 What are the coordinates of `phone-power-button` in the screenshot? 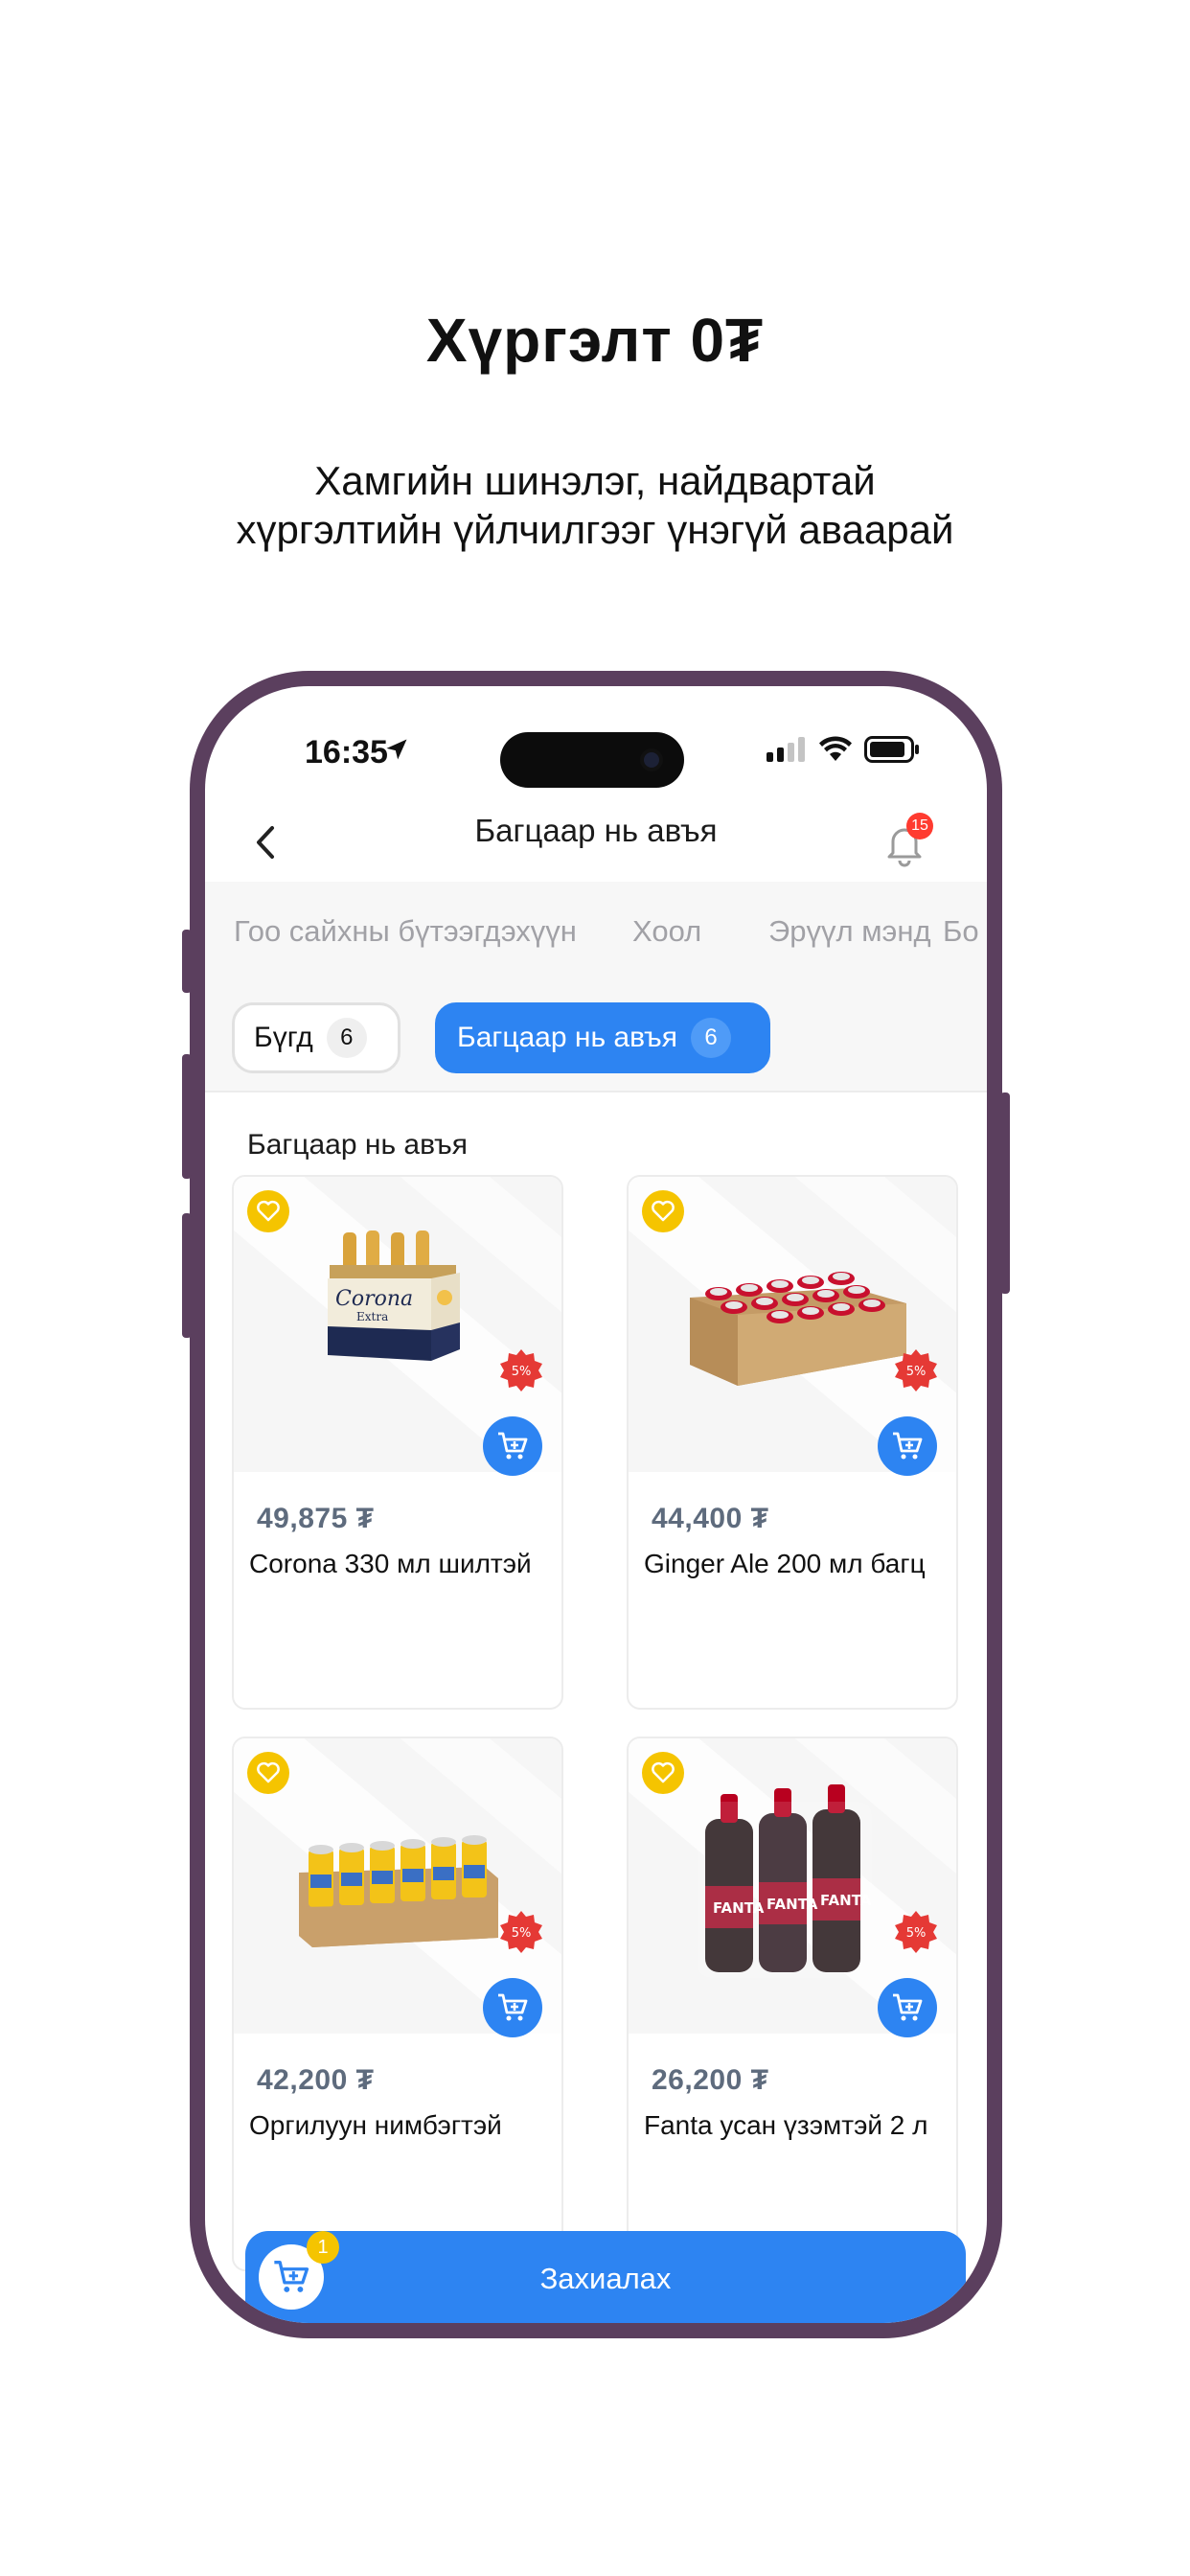 It's located at (1005, 1193).